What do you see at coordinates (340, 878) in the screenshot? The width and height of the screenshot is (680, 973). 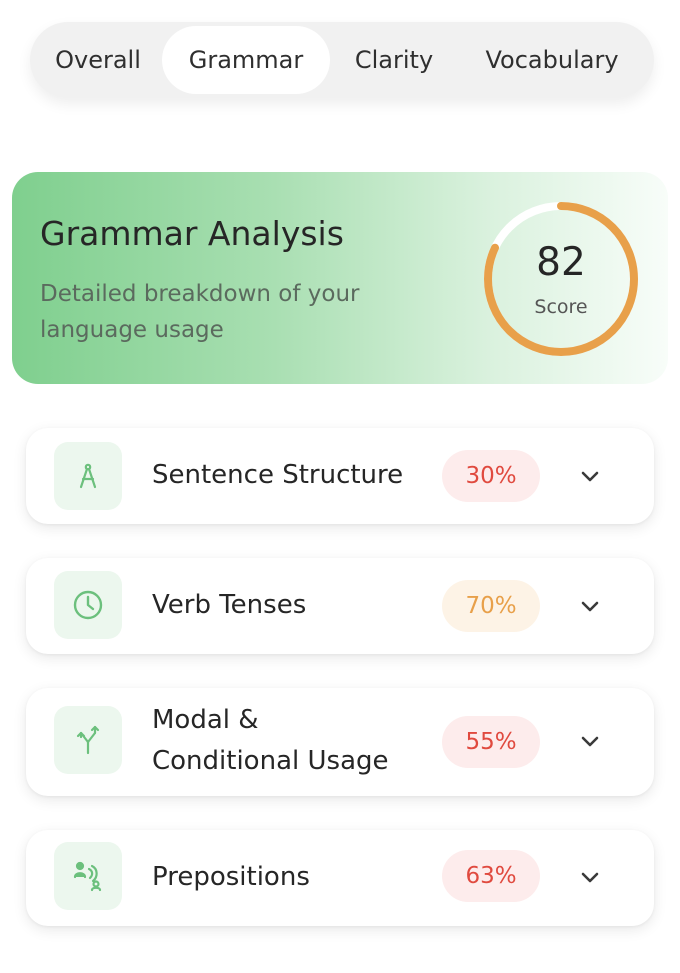 I see `category-prepositions: Prepositions 63%` at bounding box center [340, 878].